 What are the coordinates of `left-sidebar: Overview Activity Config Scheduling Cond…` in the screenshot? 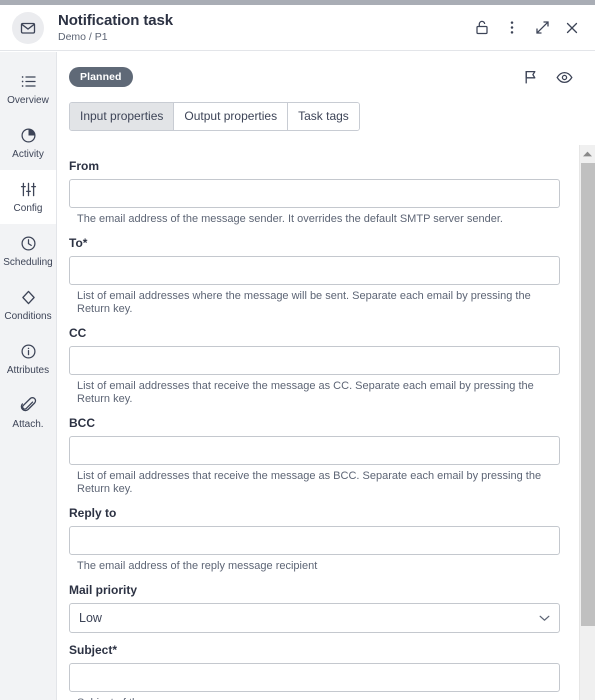 It's located at (28, 376).